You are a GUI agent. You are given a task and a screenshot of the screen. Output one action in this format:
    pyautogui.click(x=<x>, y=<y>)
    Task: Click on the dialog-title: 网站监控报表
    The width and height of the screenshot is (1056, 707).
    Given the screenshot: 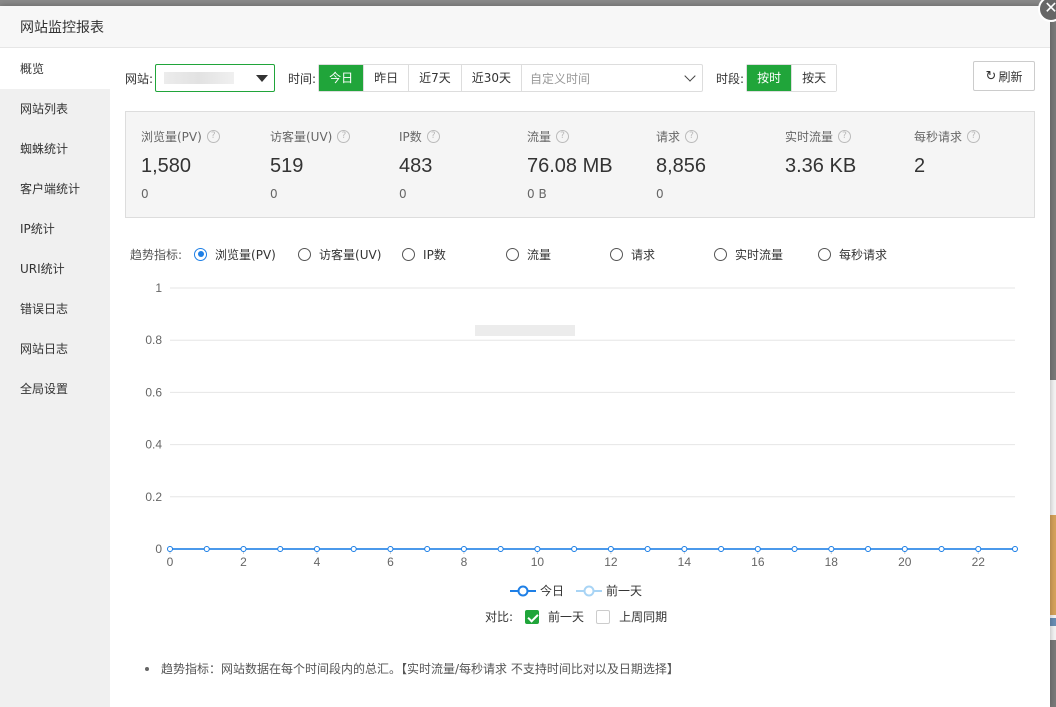 What is the action you would take?
    pyautogui.click(x=62, y=27)
    